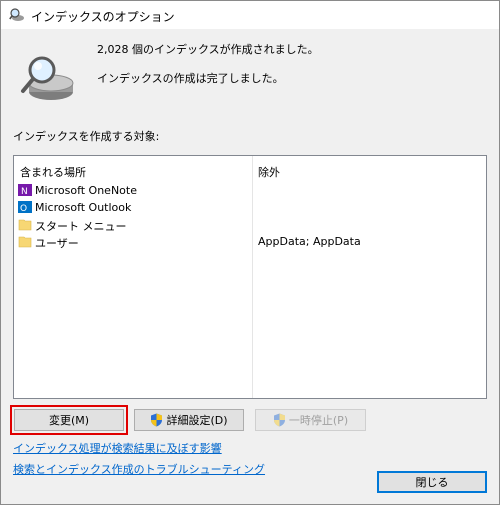 This screenshot has width=500, height=505. Describe the element at coordinates (269, 172) in the screenshot. I see `excluded-header: 除外` at that location.